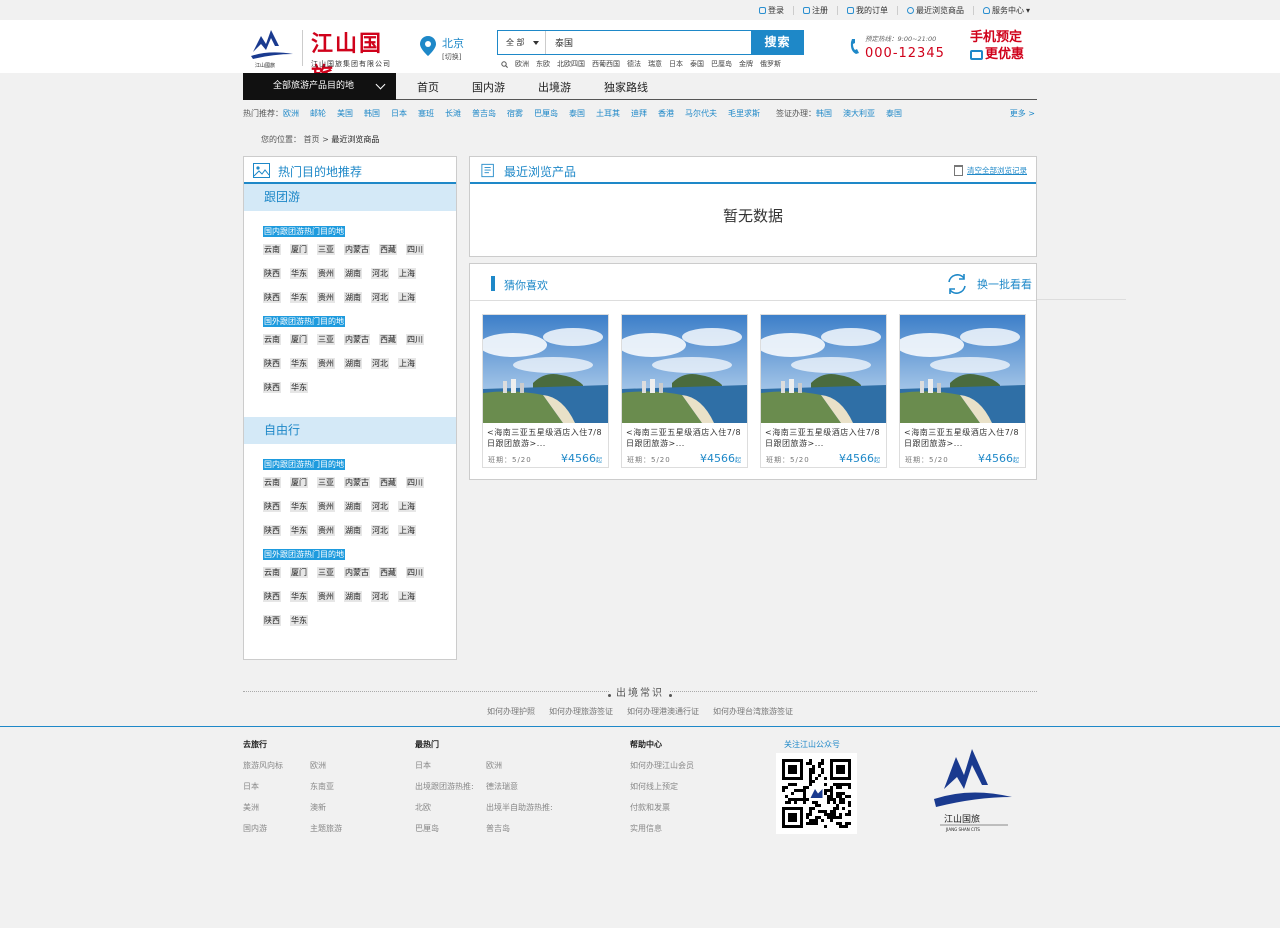 The height and width of the screenshot is (928, 1280). I want to click on hot-word: 西葡西国, so click(606, 64).